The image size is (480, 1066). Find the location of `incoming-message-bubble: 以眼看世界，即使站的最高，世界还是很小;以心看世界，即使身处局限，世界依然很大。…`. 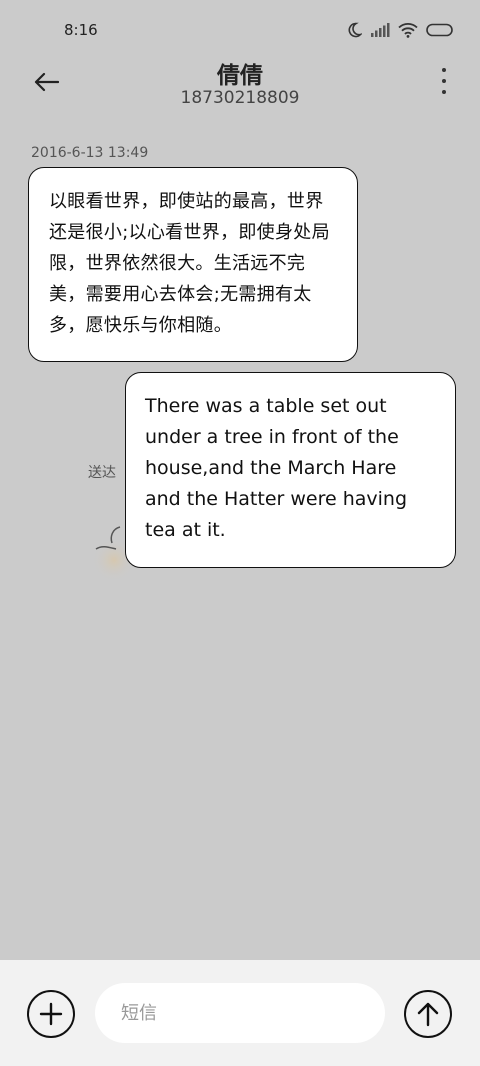

incoming-message-bubble: 以眼看世界，即使站的最高，世界还是很小;以心看世界，即使身处局限，世界依然很大。… is located at coordinates (193, 264).